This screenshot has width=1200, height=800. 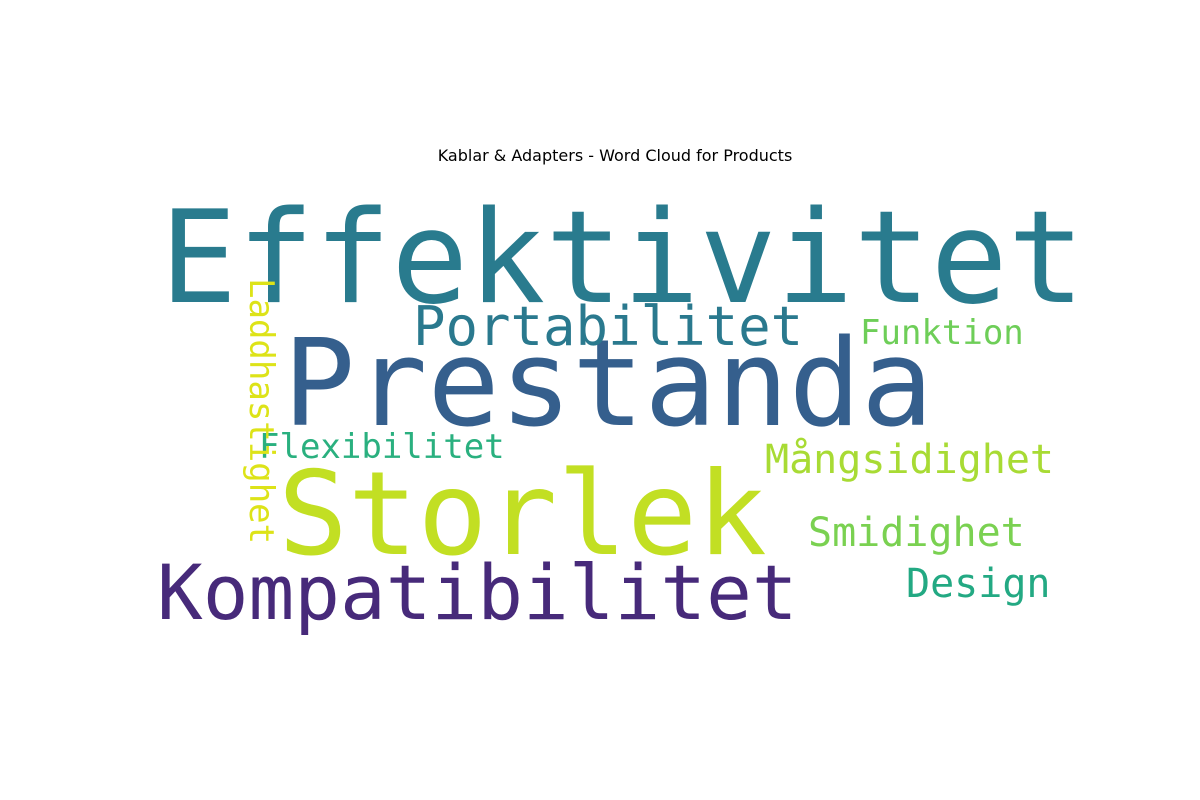 I want to click on word-m-ngsidighet: Mångsidighet, so click(x=909, y=460).